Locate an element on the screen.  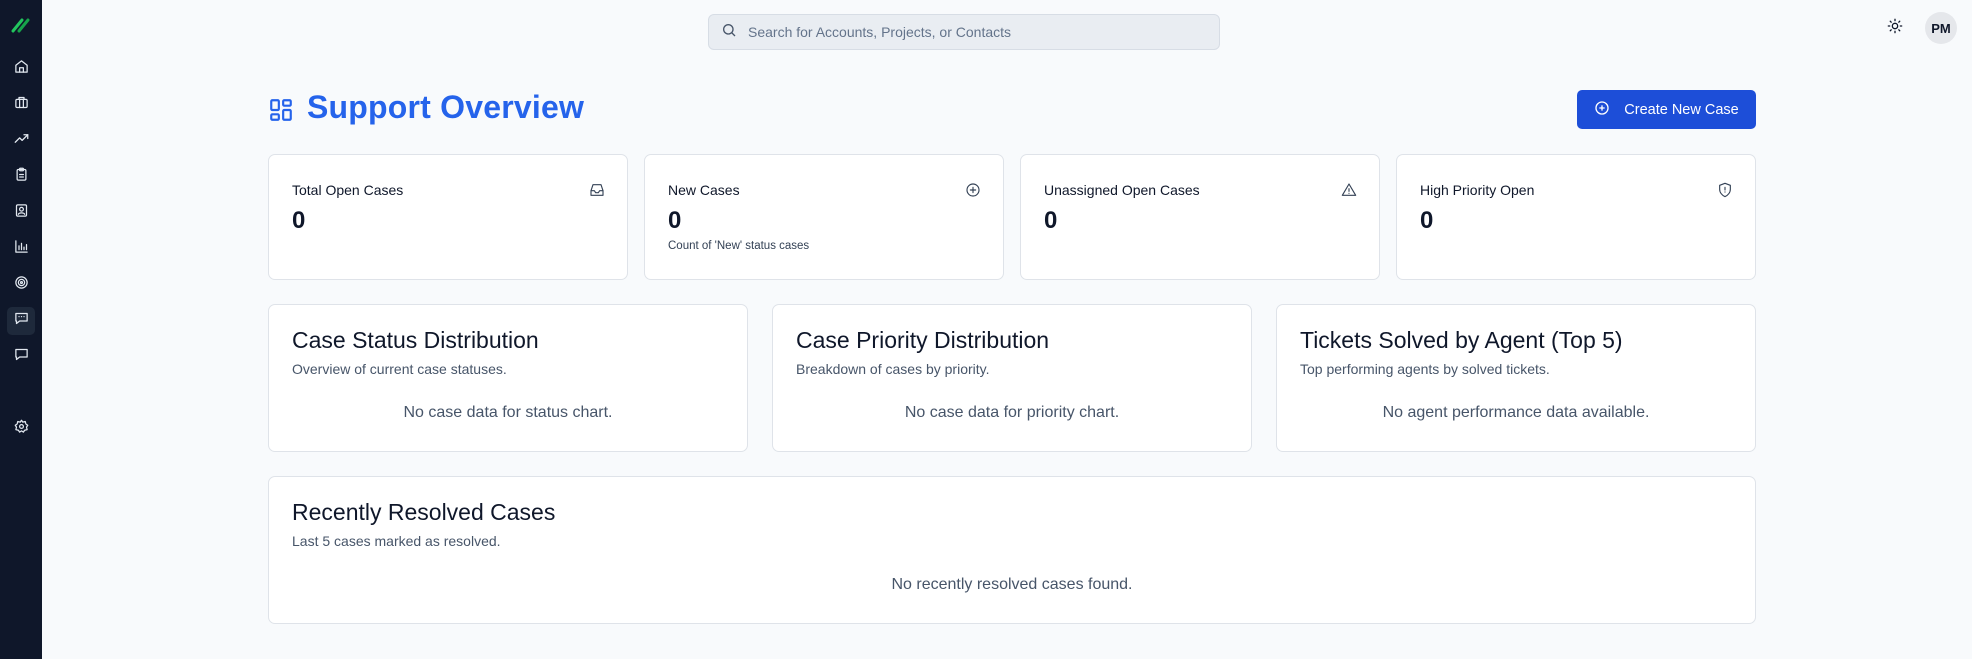
sidebar-item-accounts is located at coordinates (21, 105).